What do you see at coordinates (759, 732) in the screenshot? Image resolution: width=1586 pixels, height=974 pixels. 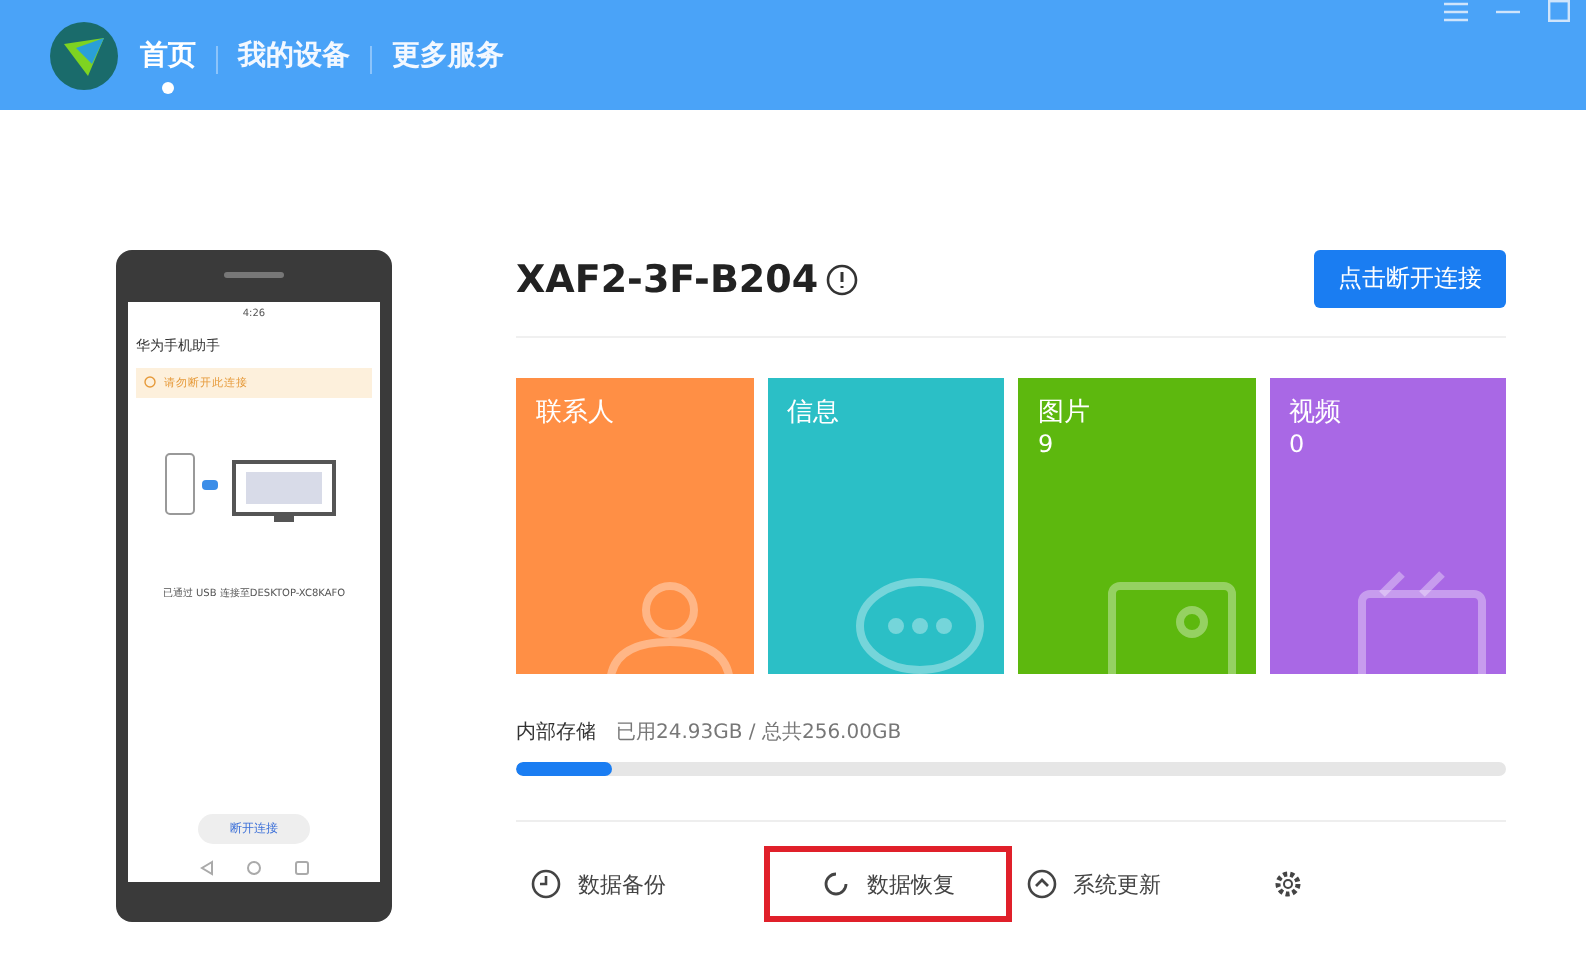 I see `storage-usage: 已用24.93GB / 总共256.00GB` at bounding box center [759, 732].